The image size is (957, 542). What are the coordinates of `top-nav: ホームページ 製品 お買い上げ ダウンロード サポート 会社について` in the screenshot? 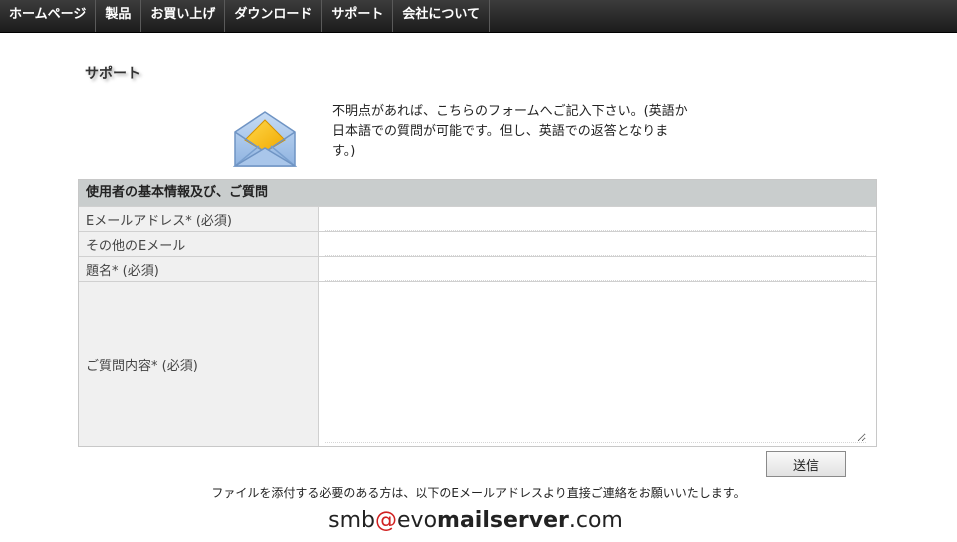 It's located at (478, 16).